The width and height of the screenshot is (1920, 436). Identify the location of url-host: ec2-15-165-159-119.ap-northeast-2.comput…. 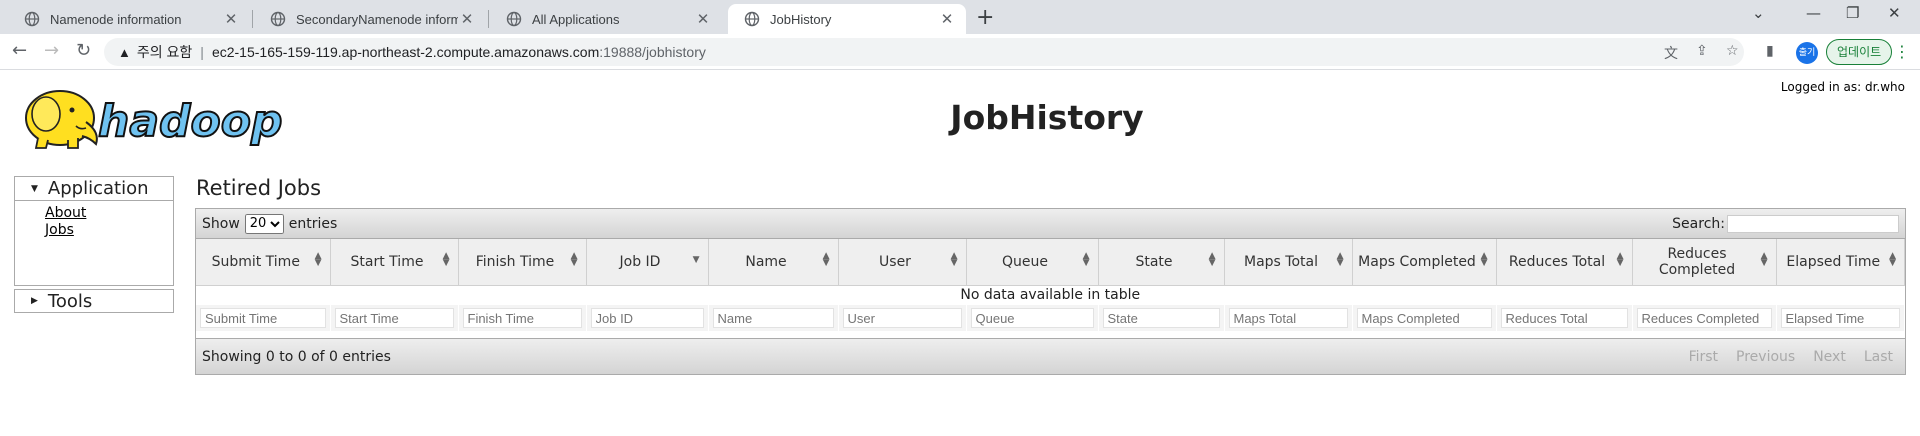
(405, 52).